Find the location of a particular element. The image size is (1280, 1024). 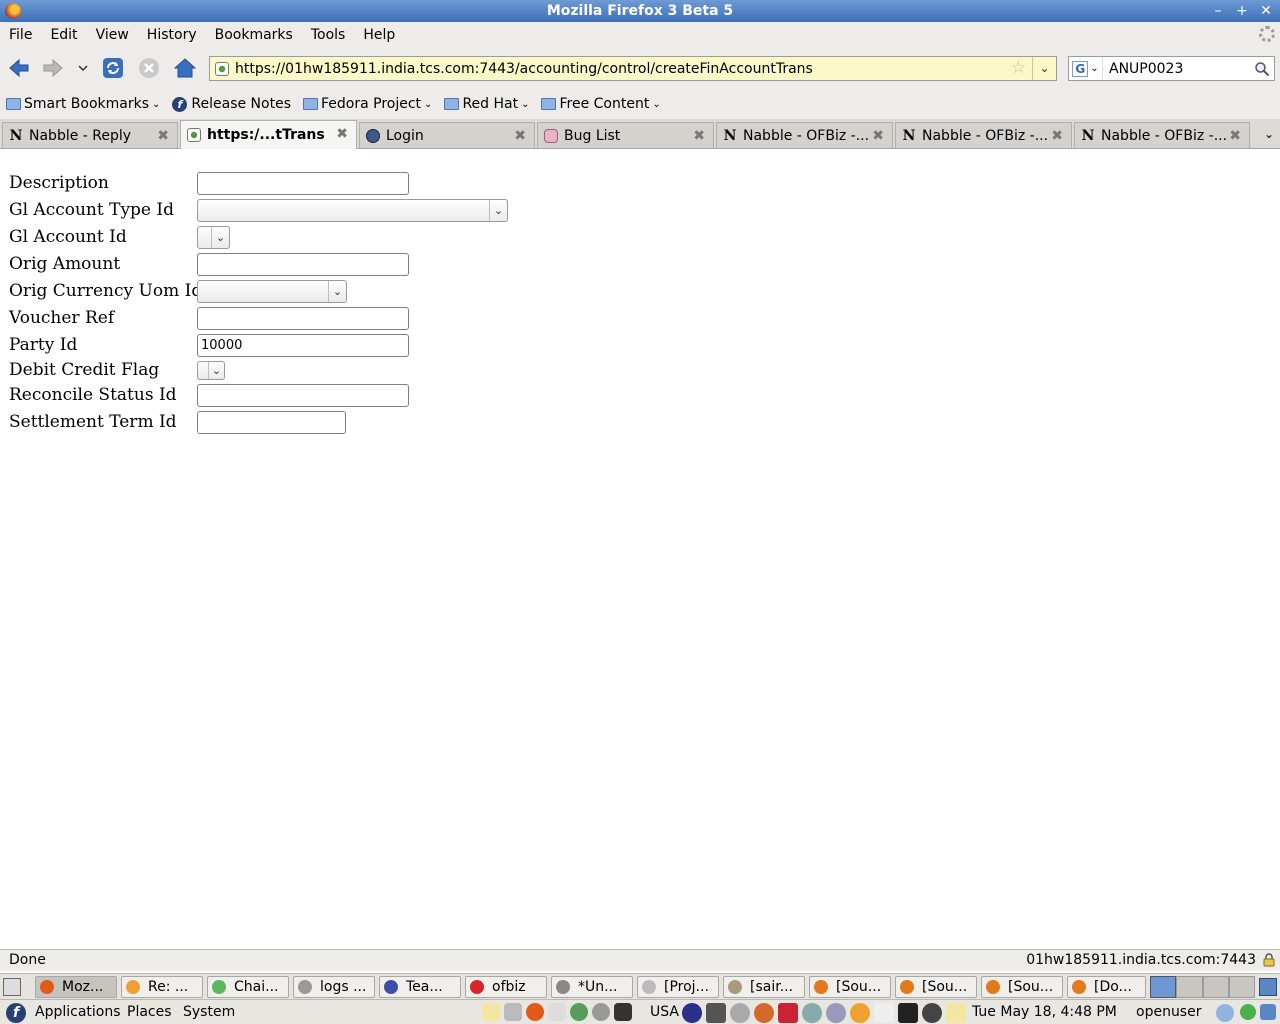

network-tool-icon is located at coordinates (812, 1013).